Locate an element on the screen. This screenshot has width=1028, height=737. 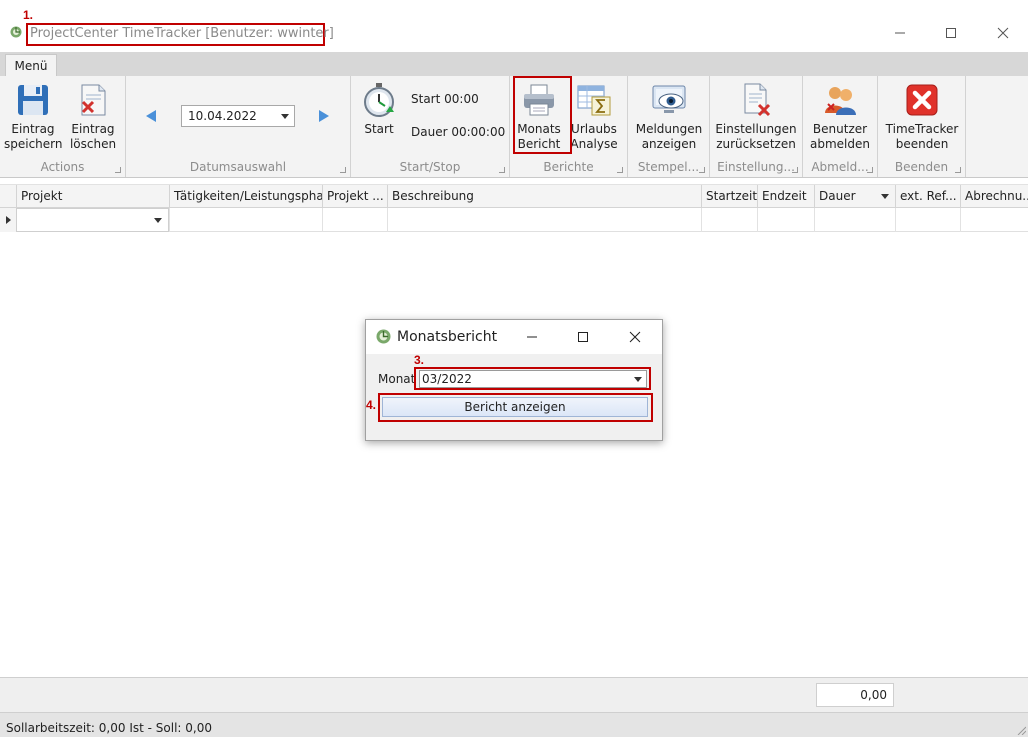
group-quit: TimeTracker beenden Beenden is located at coordinates (922, 126).